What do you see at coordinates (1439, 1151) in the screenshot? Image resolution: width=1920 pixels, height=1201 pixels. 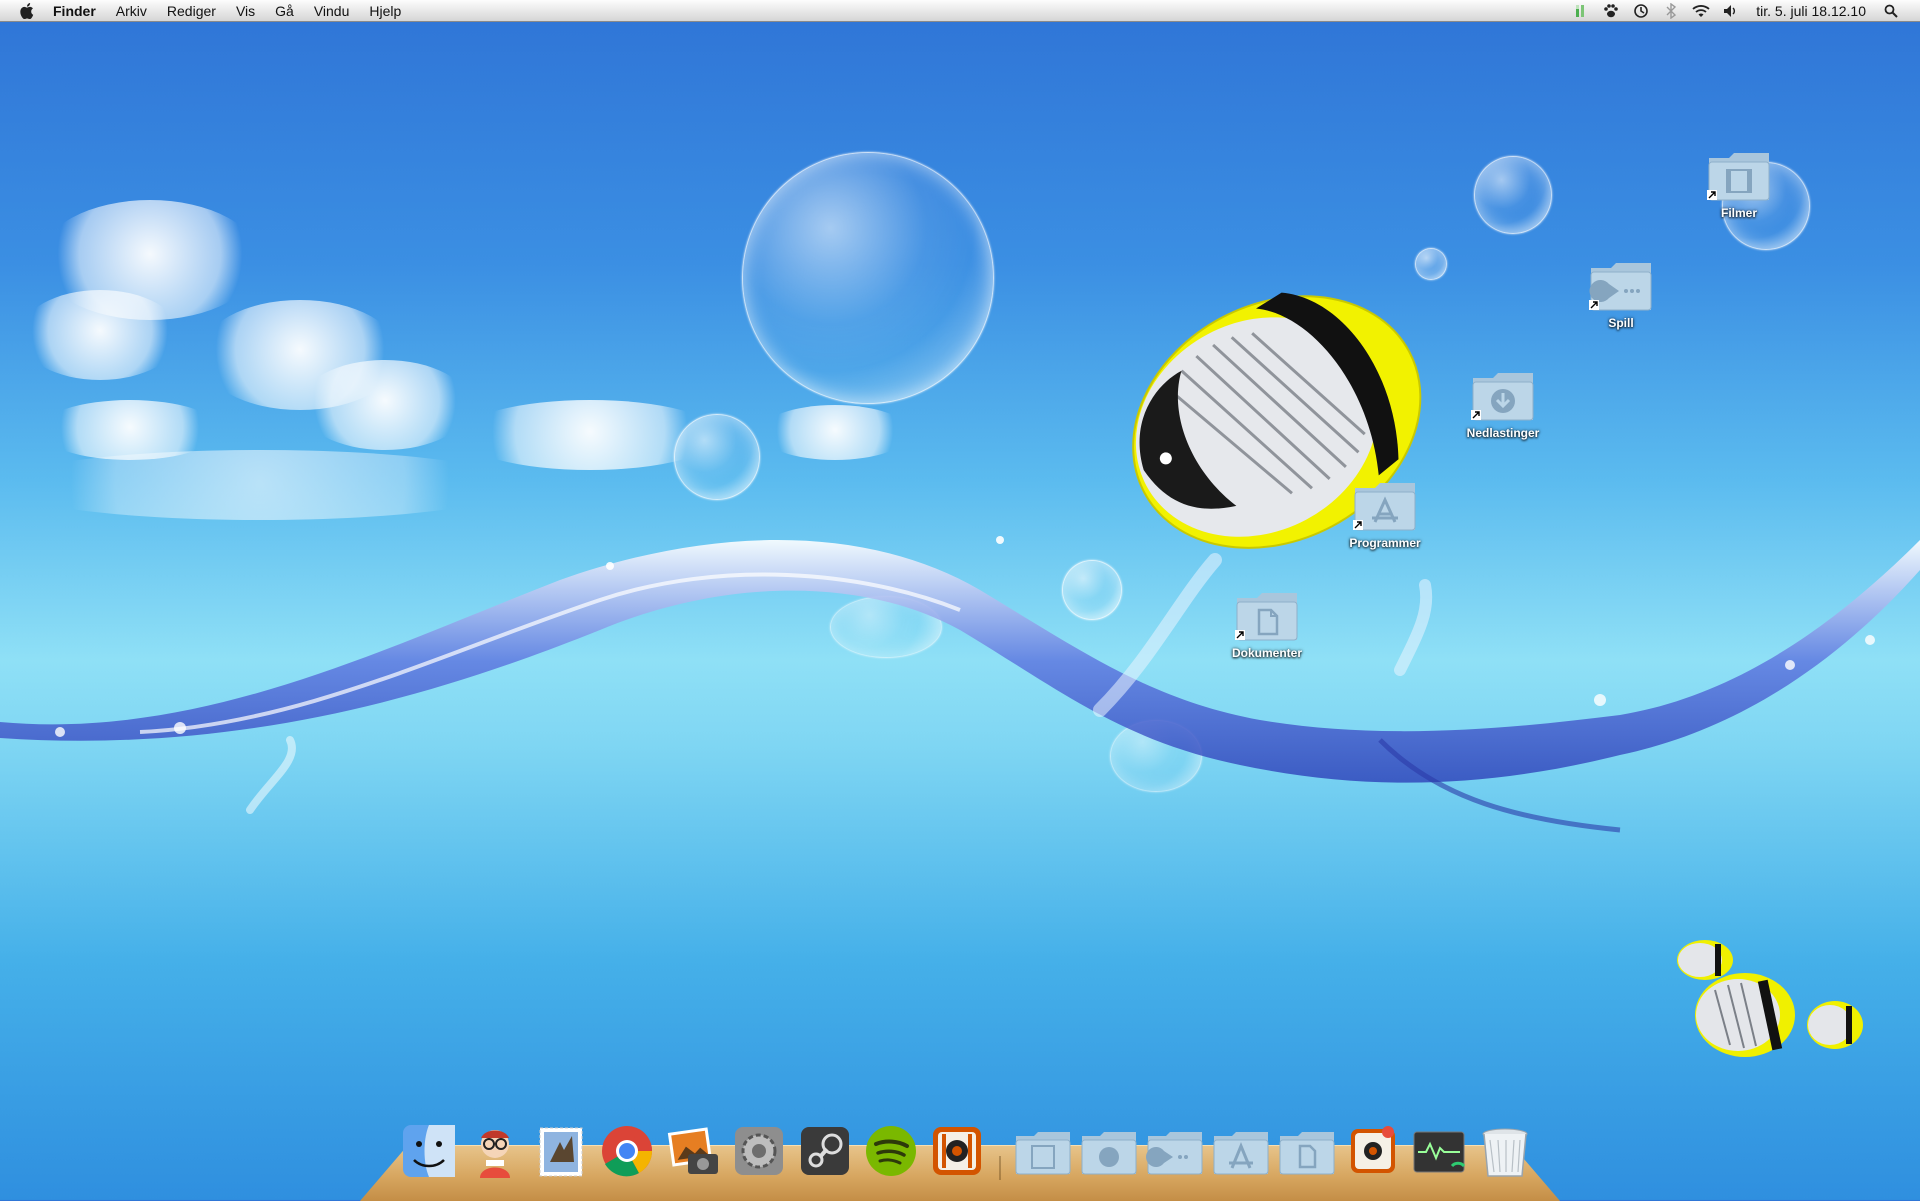 I see `activity-monitor-icon` at bounding box center [1439, 1151].